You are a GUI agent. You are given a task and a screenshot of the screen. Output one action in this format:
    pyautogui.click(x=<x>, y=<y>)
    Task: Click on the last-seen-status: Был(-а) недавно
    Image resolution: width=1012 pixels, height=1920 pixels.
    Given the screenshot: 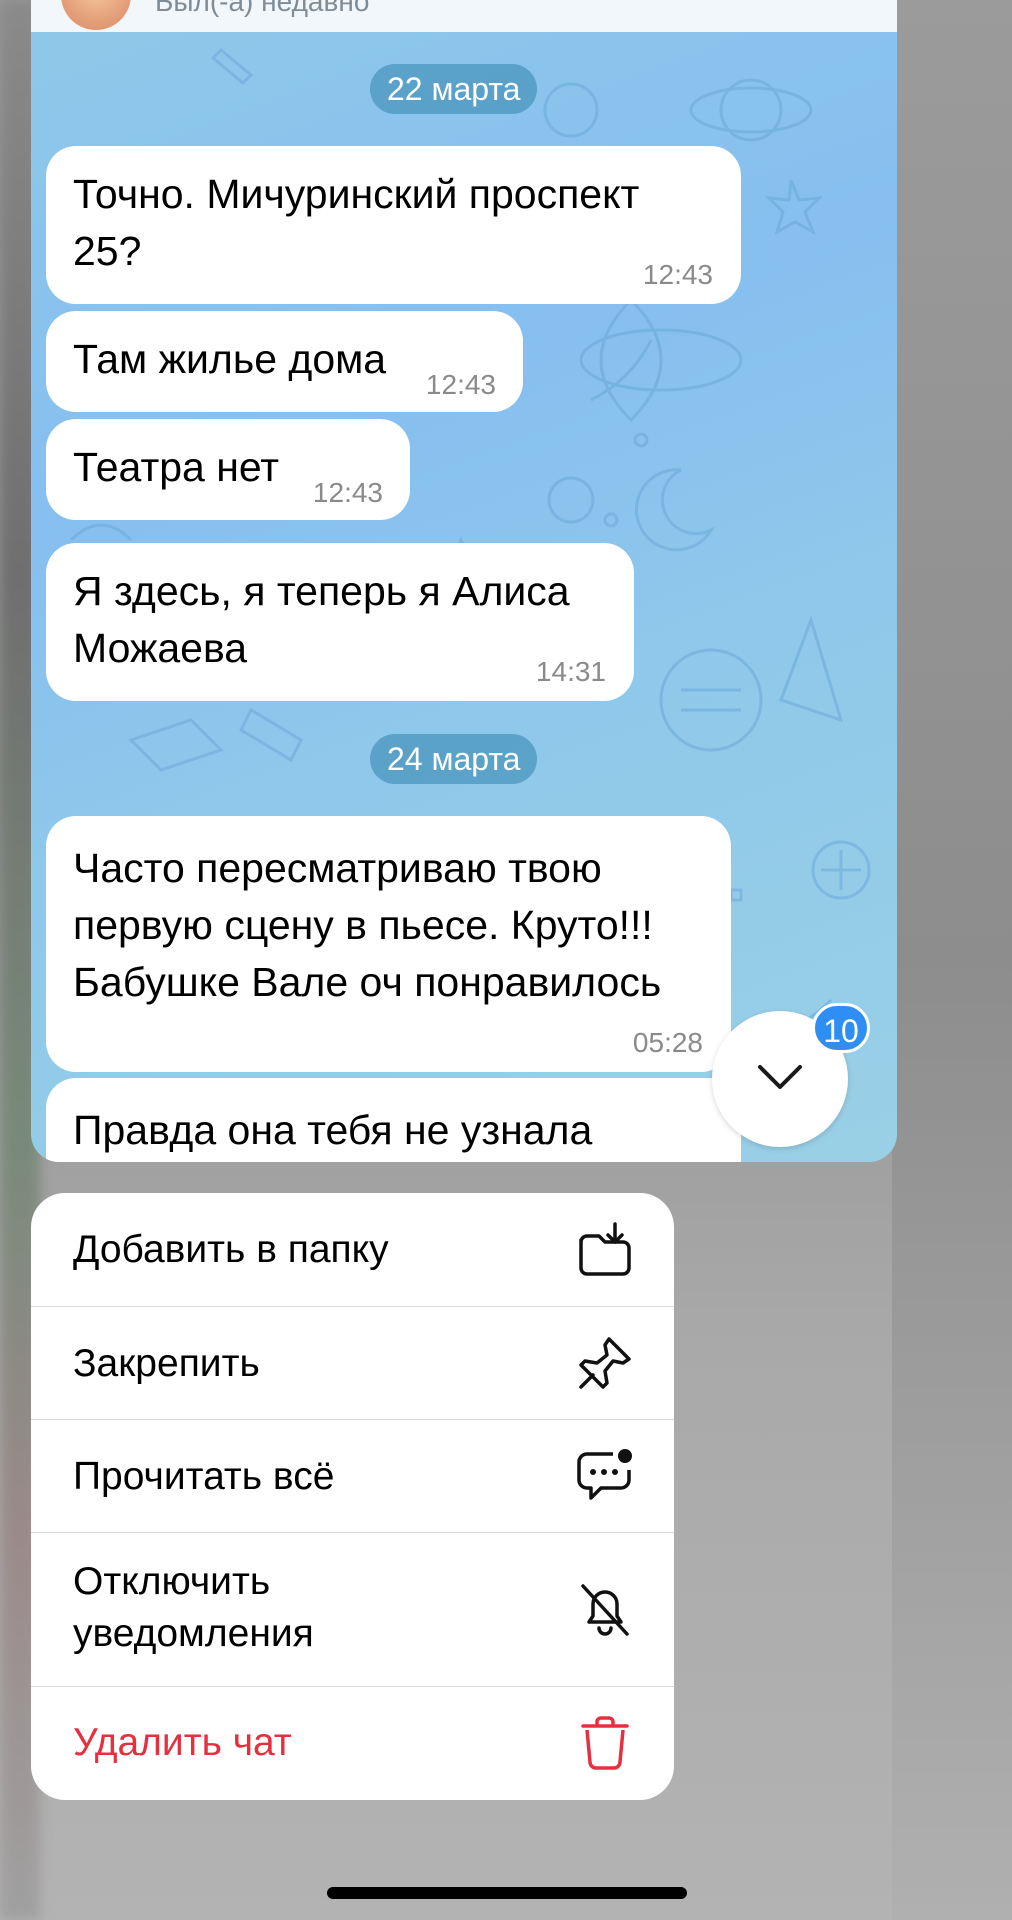 What is the action you would take?
    pyautogui.click(x=262, y=8)
    